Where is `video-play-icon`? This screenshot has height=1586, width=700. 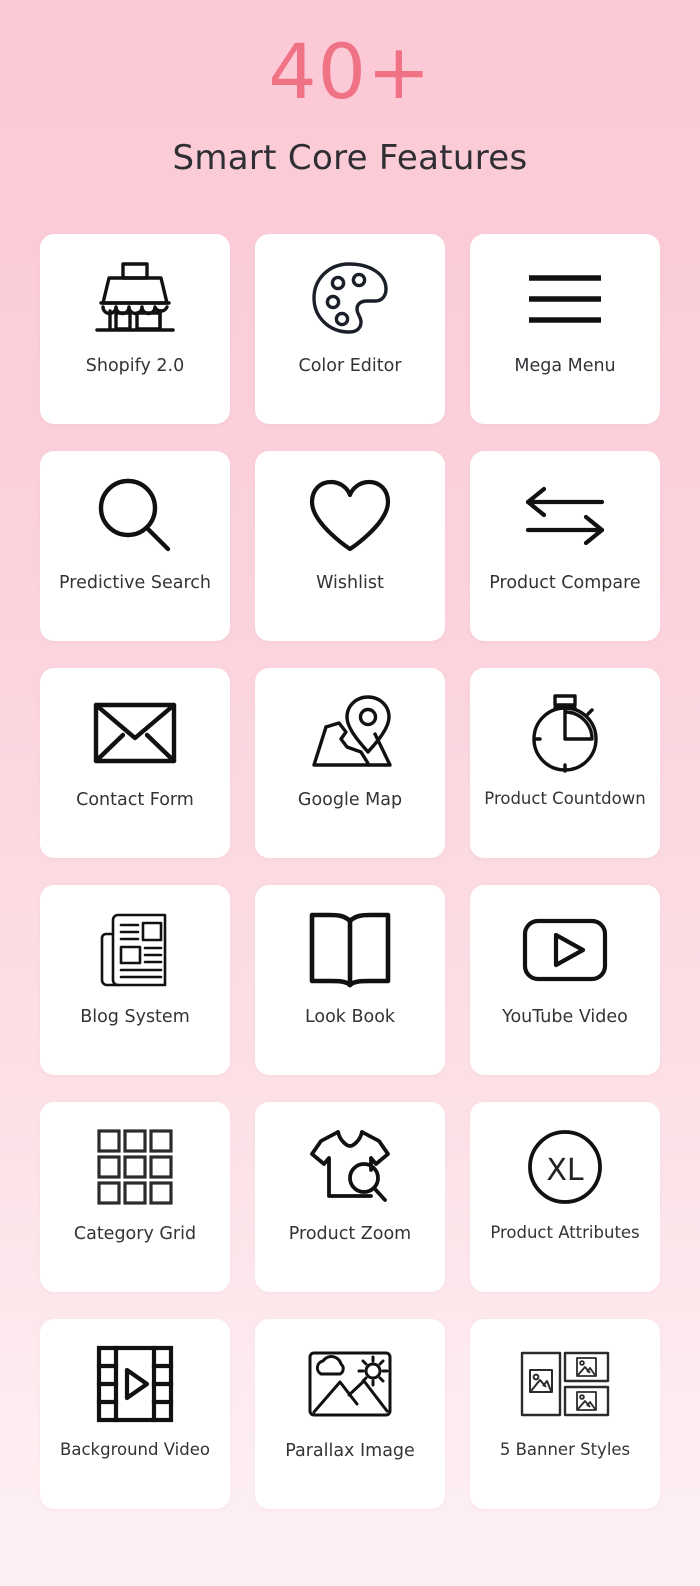 video-play-icon is located at coordinates (565, 946).